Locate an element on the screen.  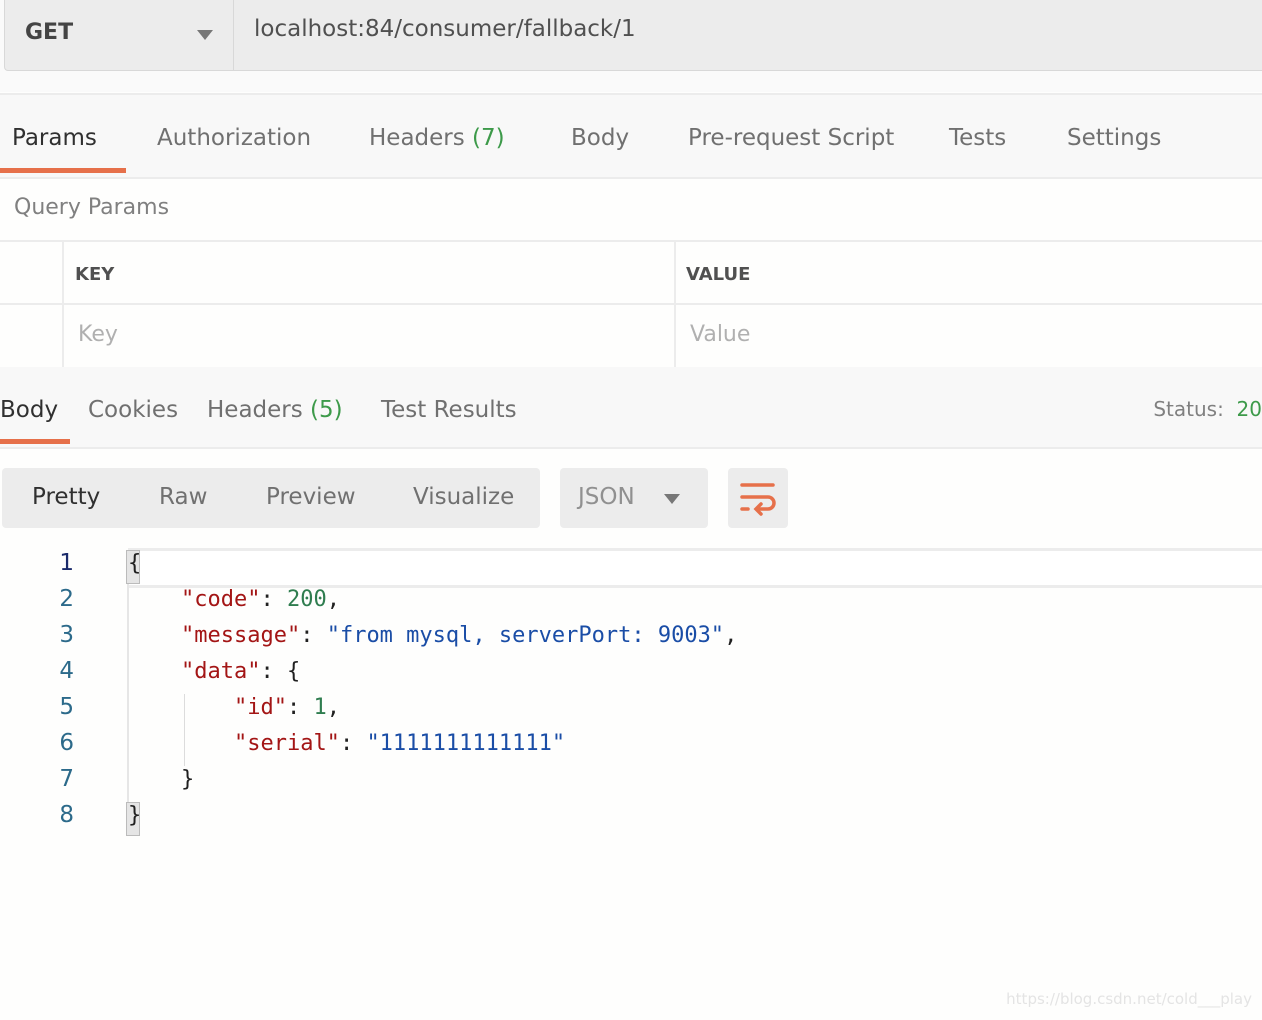
code-line: { is located at coordinates (134, 563).